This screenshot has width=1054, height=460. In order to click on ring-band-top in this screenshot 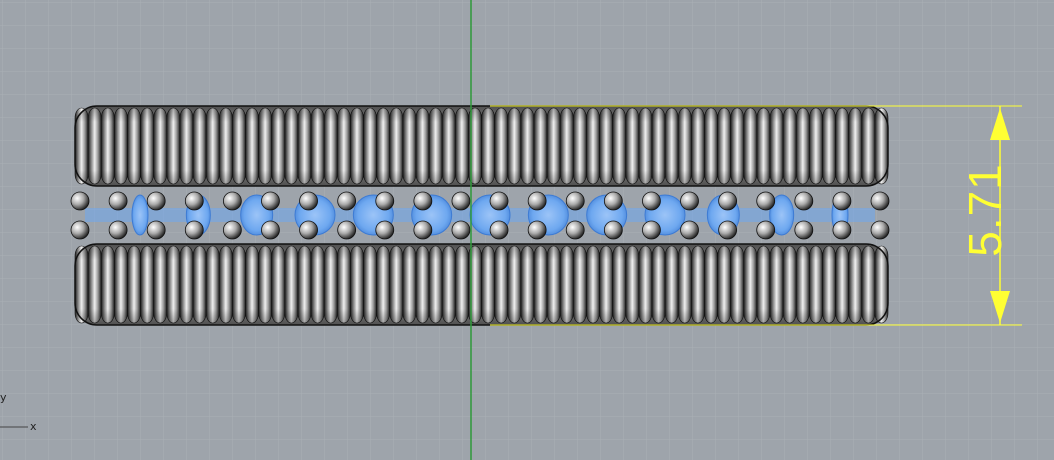, I will do `click(481, 146)`.